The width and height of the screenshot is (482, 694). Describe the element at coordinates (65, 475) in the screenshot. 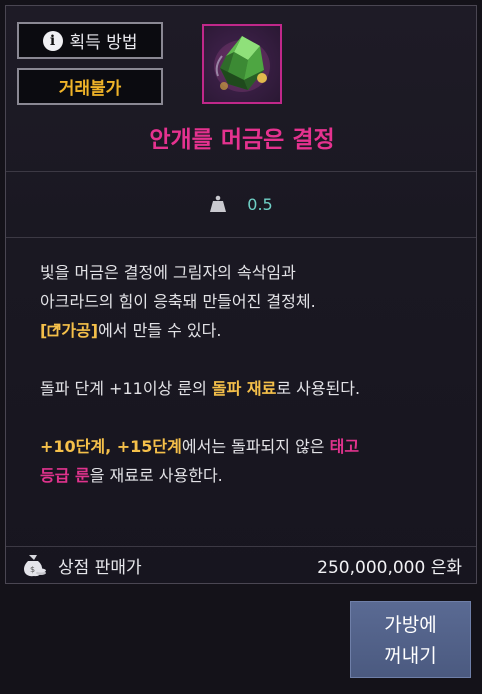

I see `grade-text: 등급 룬` at that location.